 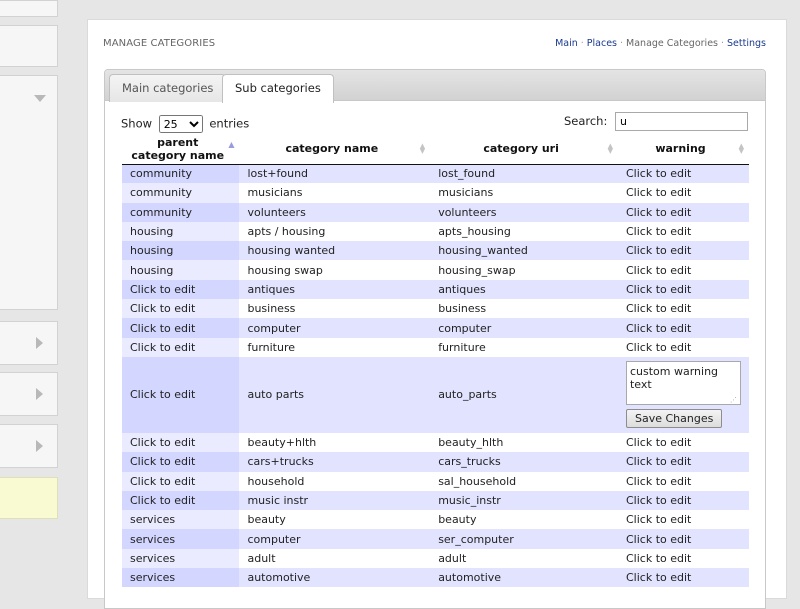 I want to click on column-header-warning: warning ▲ ▼, so click(x=683, y=149).